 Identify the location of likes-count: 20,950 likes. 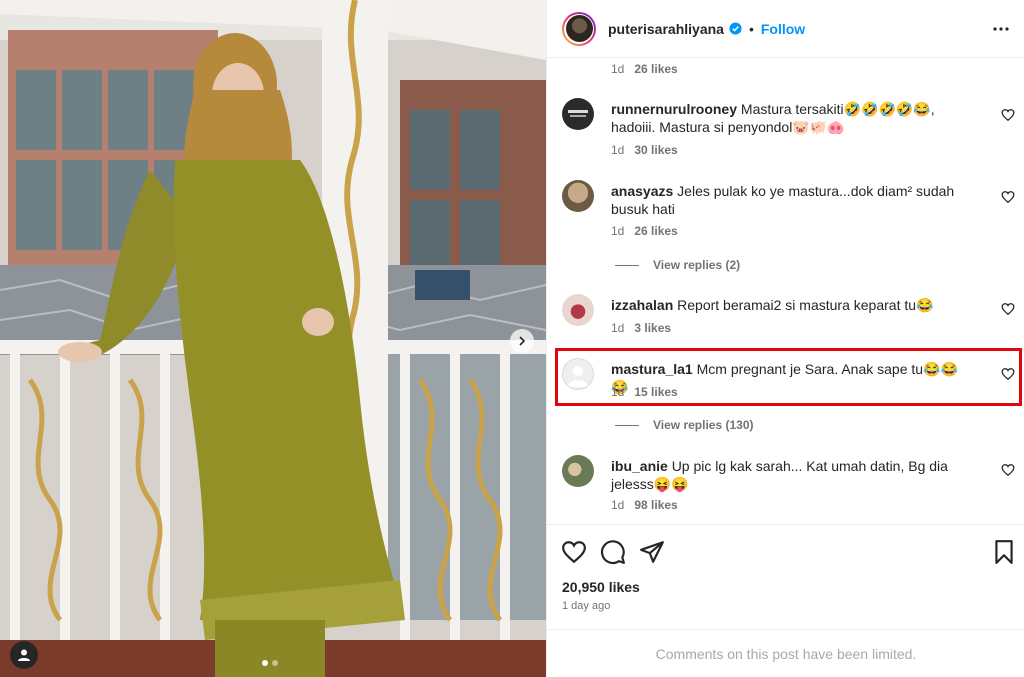
(601, 587).